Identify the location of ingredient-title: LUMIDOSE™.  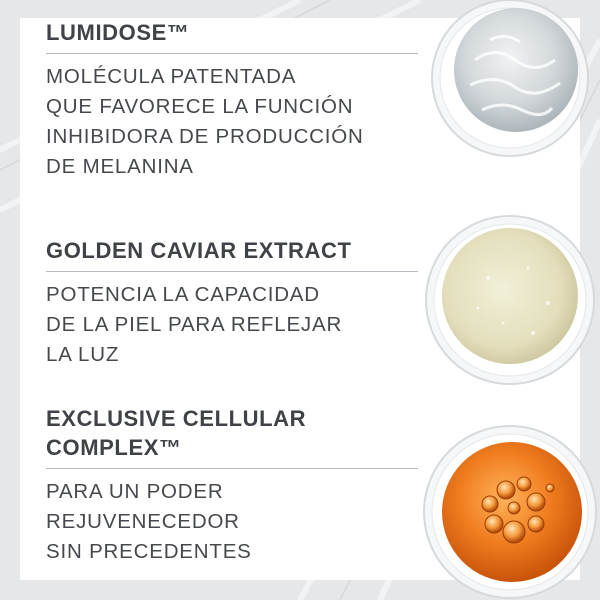
(118, 32).